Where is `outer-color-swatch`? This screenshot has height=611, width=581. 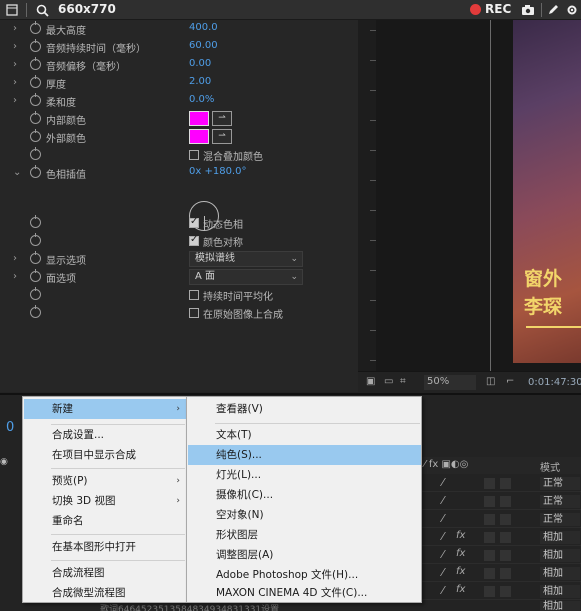
outer-color-swatch is located at coordinates (199, 136).